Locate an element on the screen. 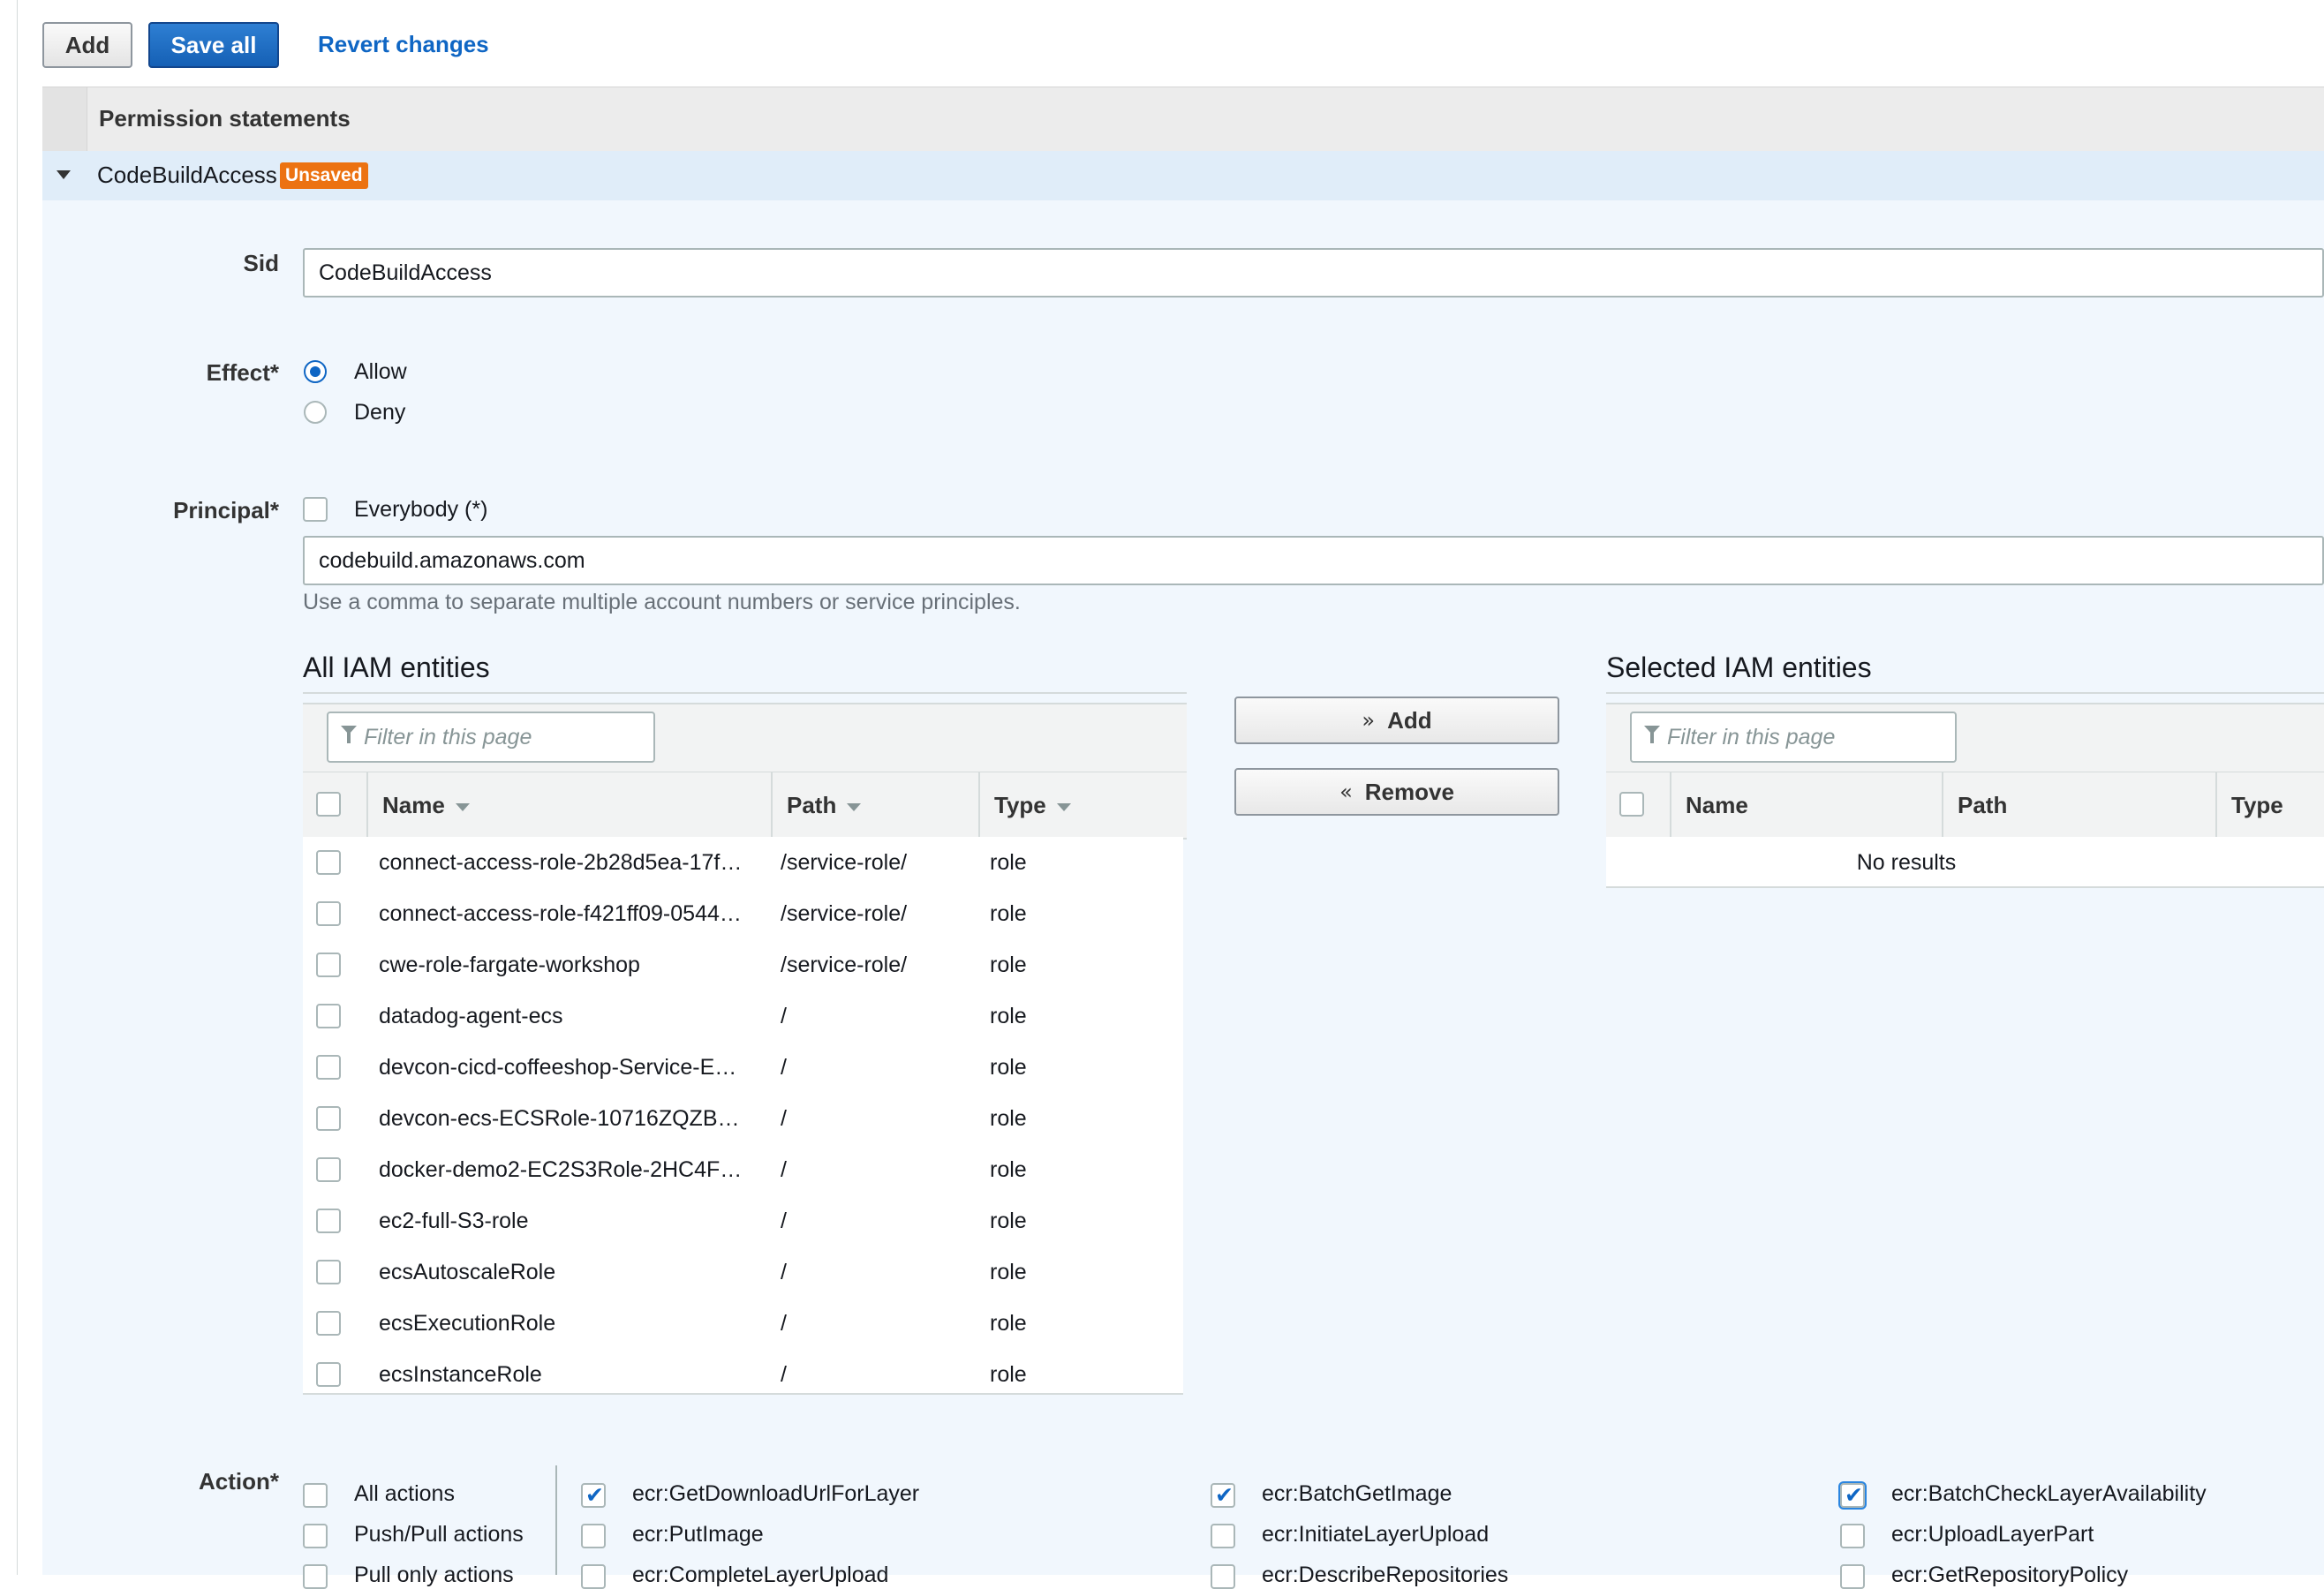 This screenshot has width=2324, height=1589. column-type-header: Type is located at coordinates (1083, 805).